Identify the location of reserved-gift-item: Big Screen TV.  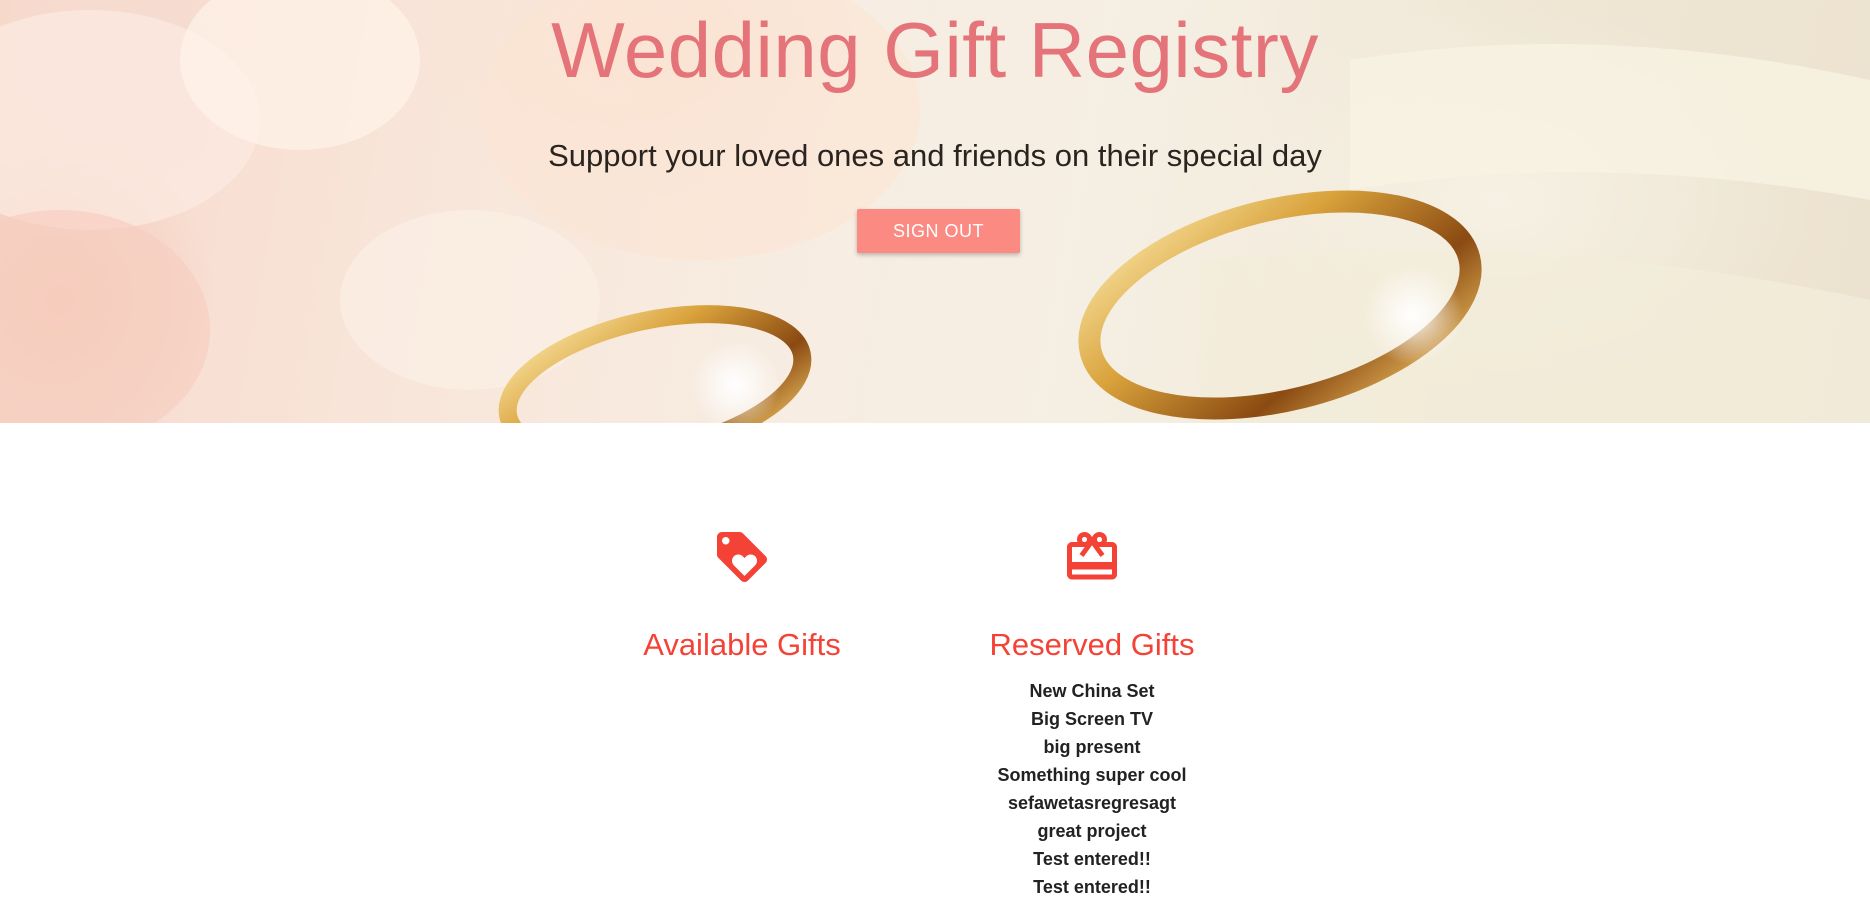
(1092, 719).